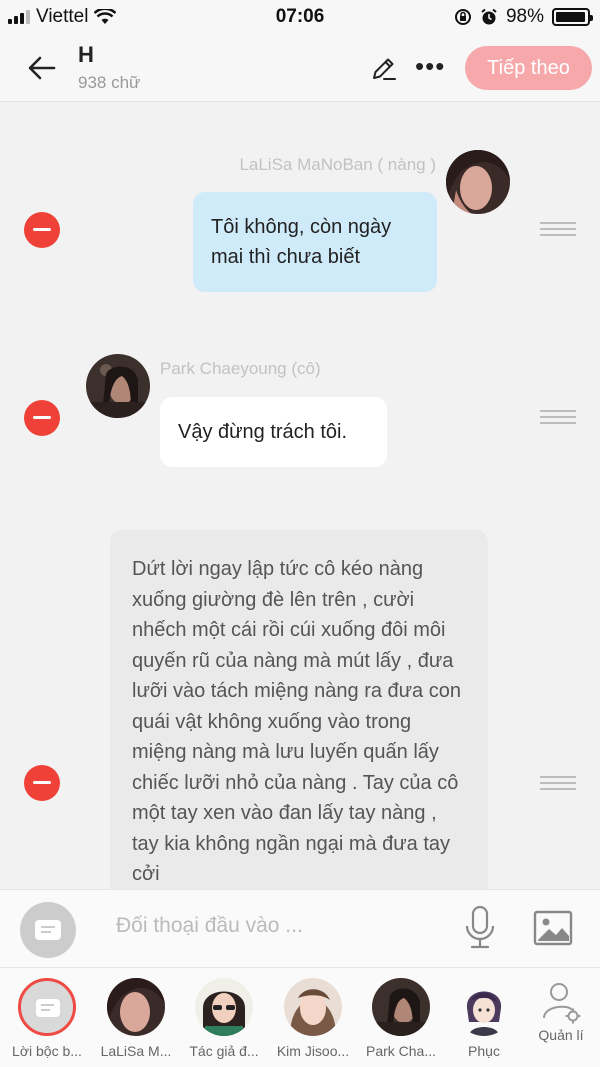  Describe the element at coordinates (337, 164) in the screenshot. I see `speaker-name: LaLiSa MaNoBan ( nàng )` at that location.